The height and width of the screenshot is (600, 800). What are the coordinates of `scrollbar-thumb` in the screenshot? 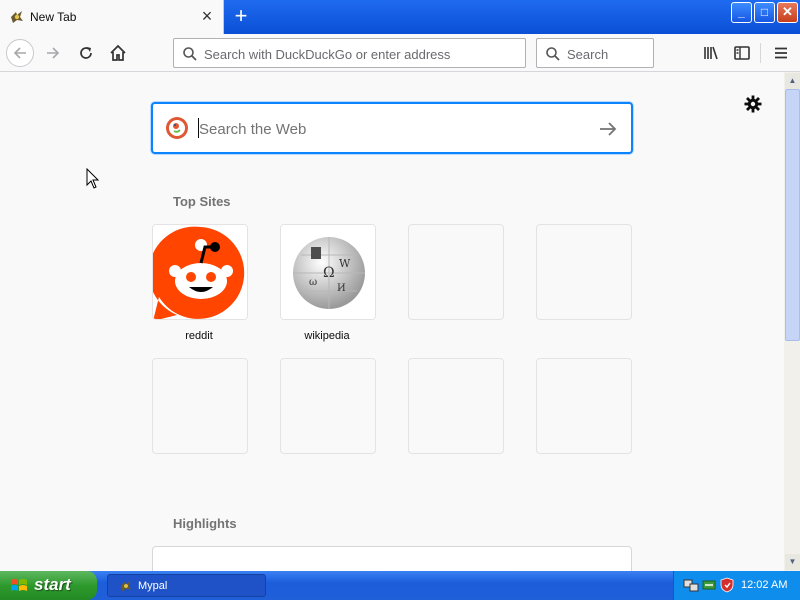 It's located at (792, 215).